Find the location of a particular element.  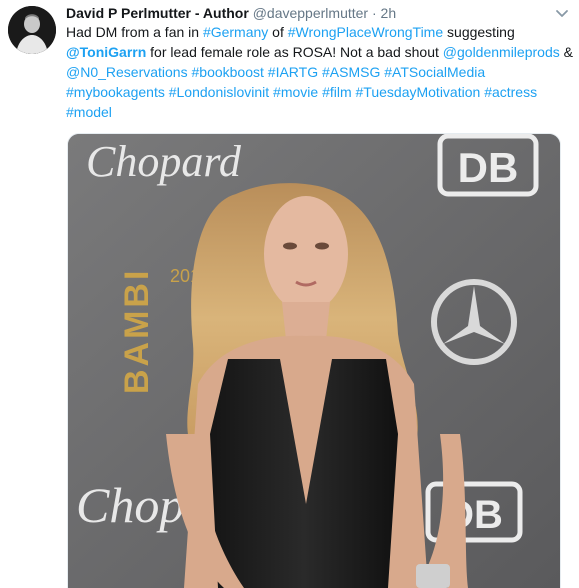

chevron-down-icon is located at coordinates (562, 13).